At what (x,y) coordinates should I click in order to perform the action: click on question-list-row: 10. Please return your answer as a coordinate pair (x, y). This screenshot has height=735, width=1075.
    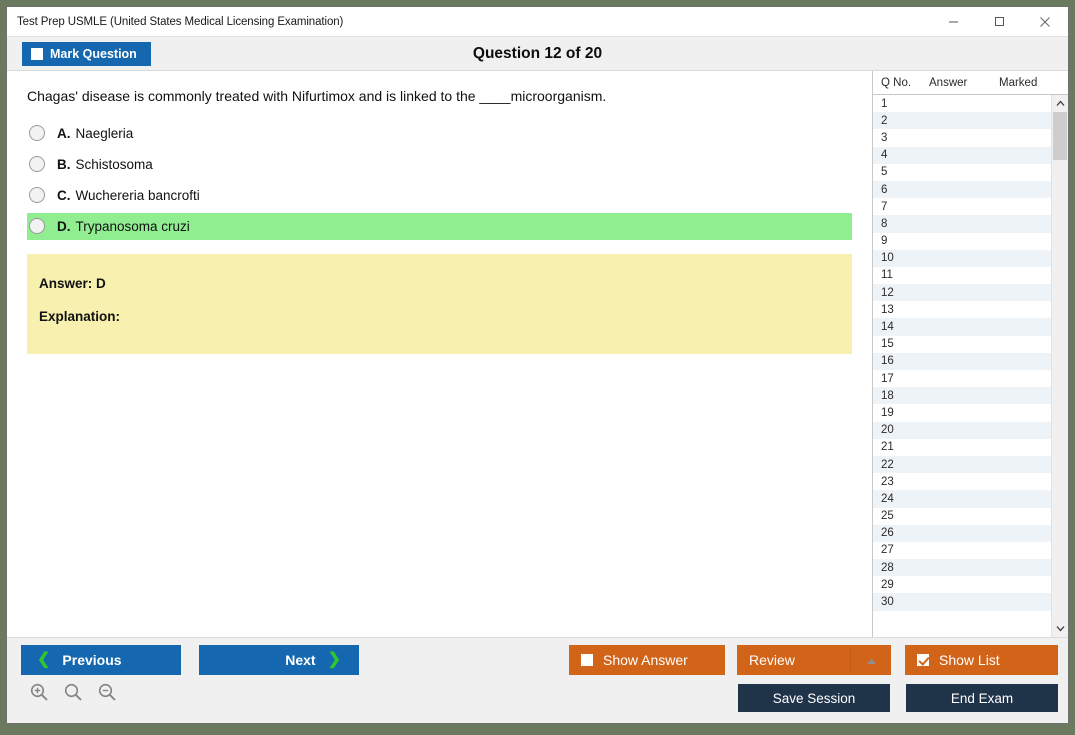
    Looking at the image, I should click on (962, 258).